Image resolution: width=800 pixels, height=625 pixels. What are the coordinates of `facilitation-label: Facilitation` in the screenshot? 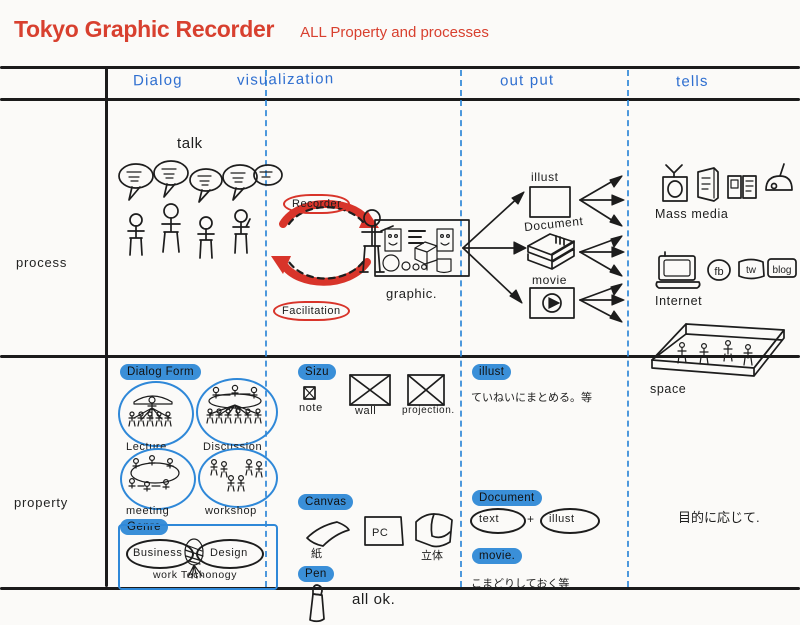 It's located at (311, 311).